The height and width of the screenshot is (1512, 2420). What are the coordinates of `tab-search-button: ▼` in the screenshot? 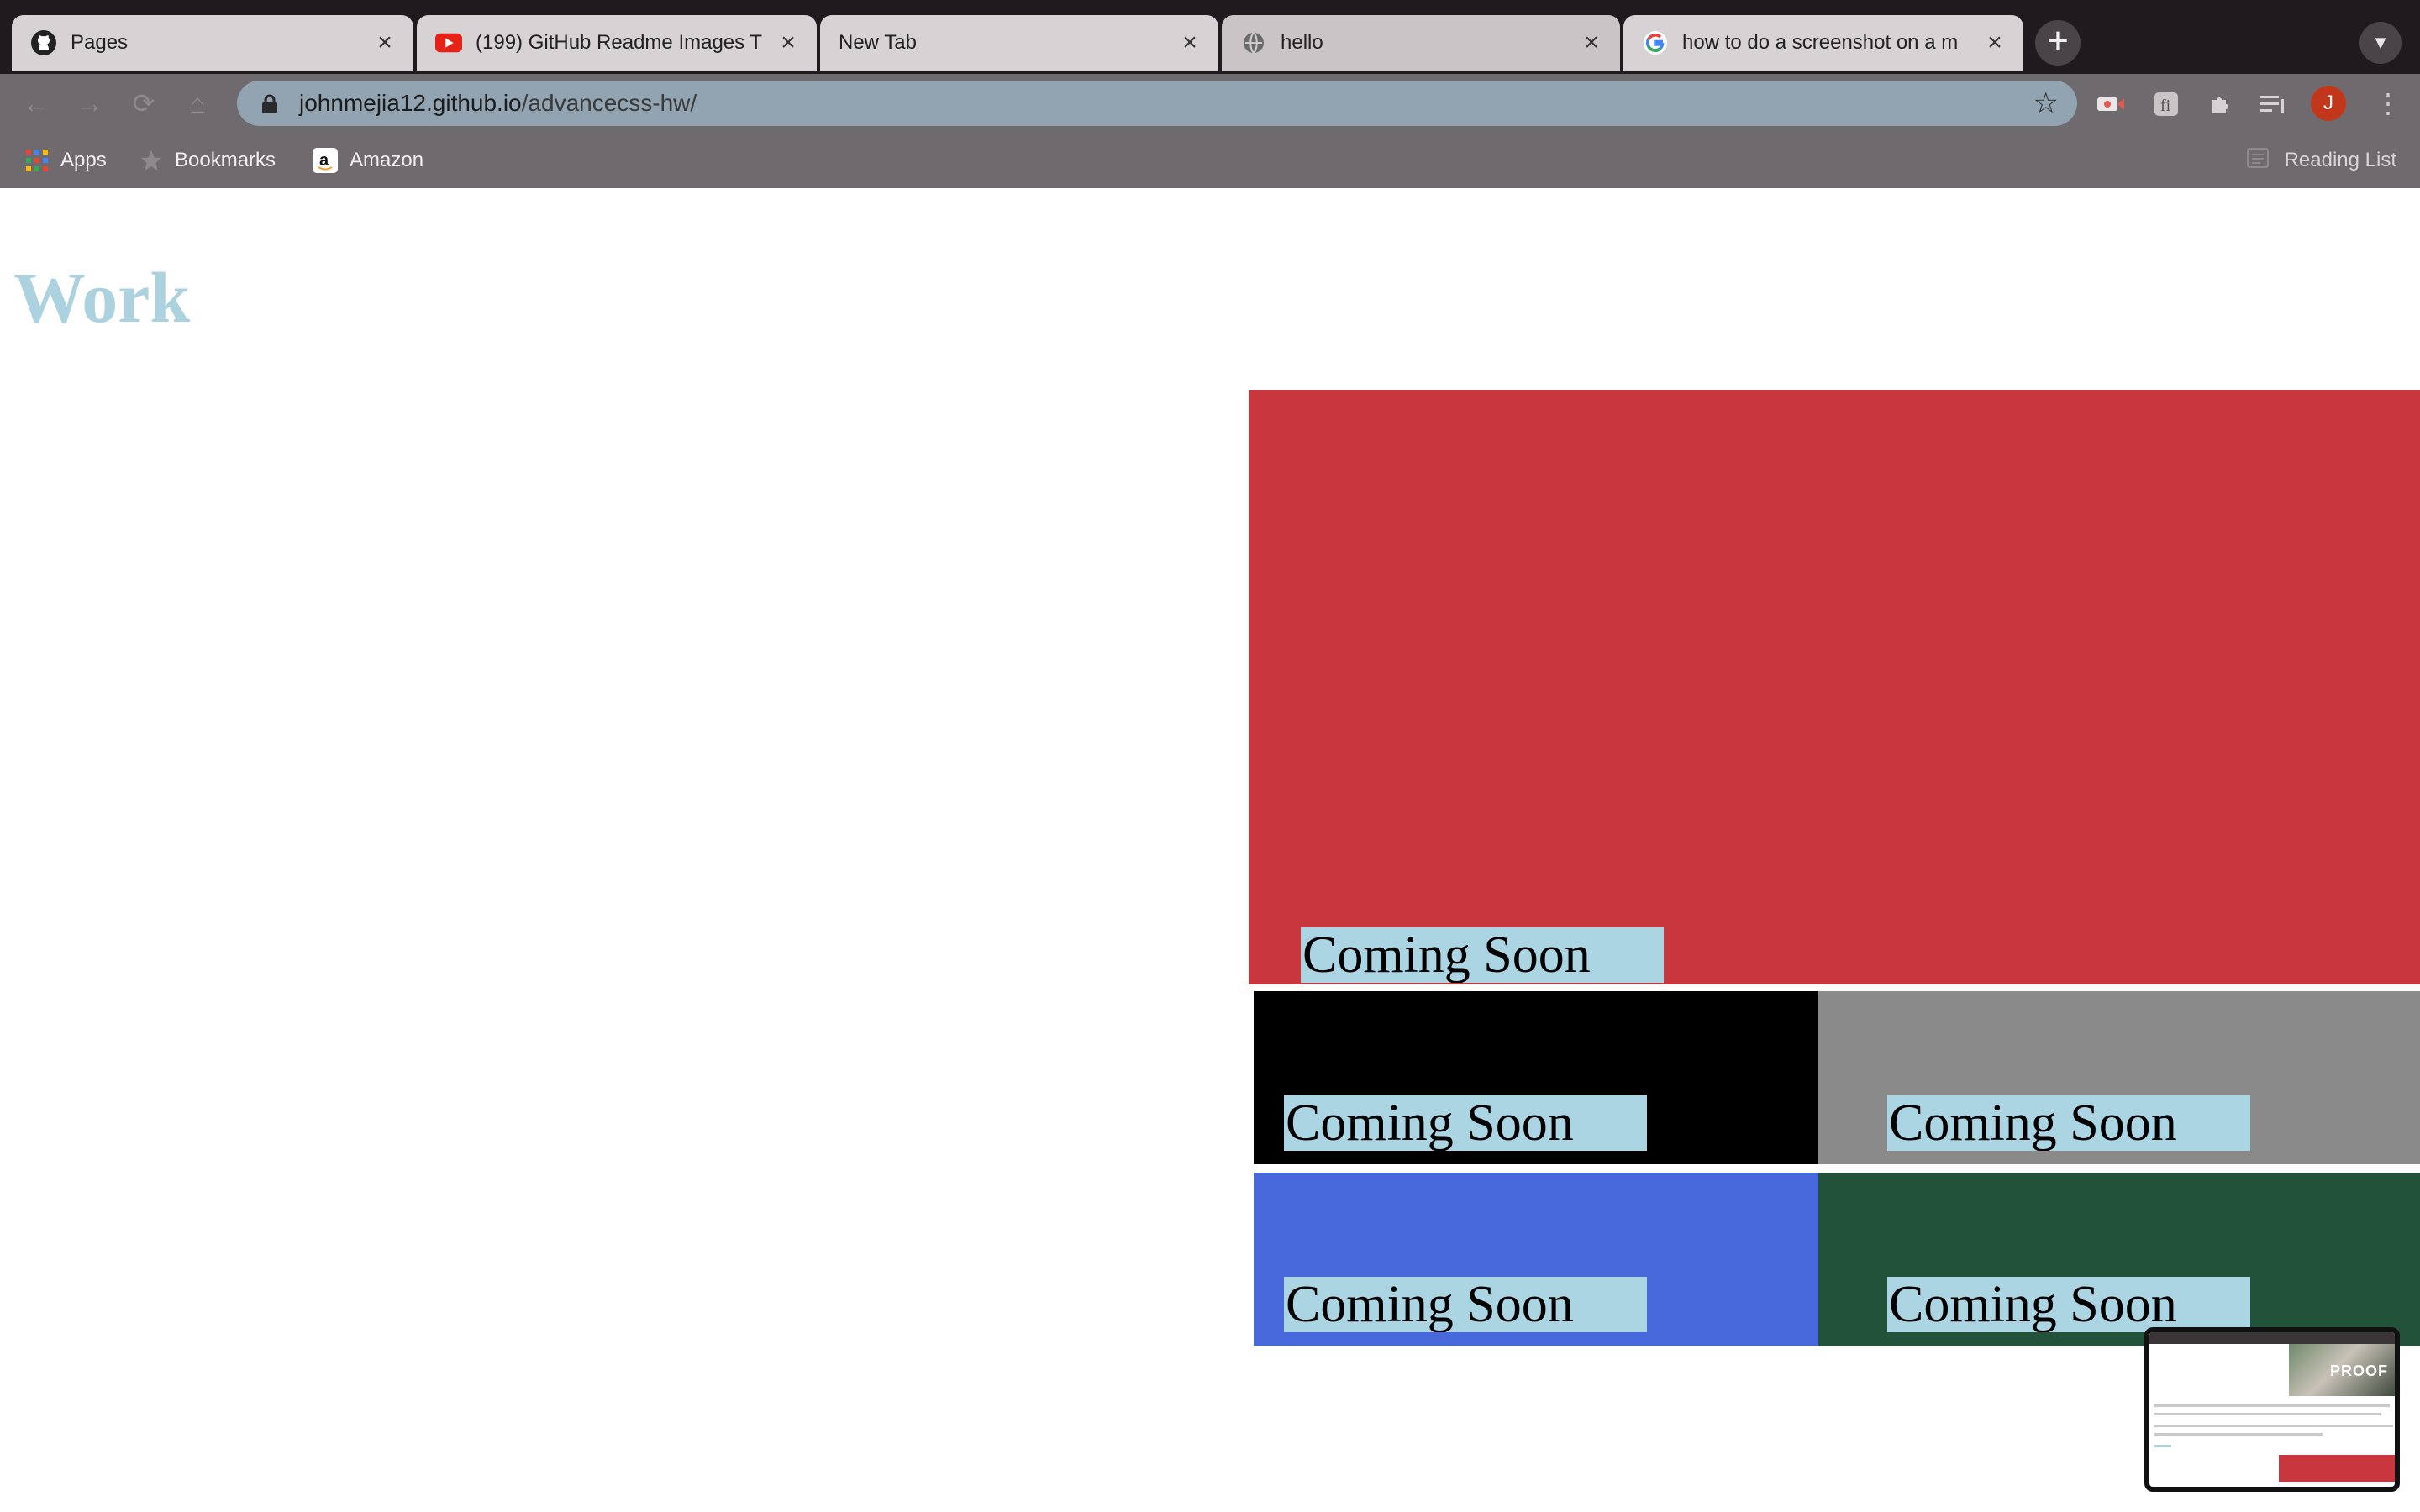 It's located at (2381, 43).